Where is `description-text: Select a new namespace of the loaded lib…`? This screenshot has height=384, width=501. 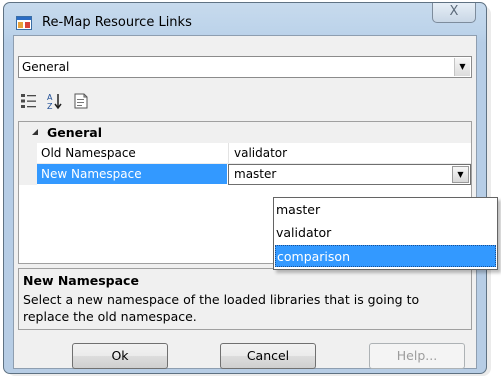
description-text: Select a new namespace of the loaded lib… is located at coordinates (221, 308).